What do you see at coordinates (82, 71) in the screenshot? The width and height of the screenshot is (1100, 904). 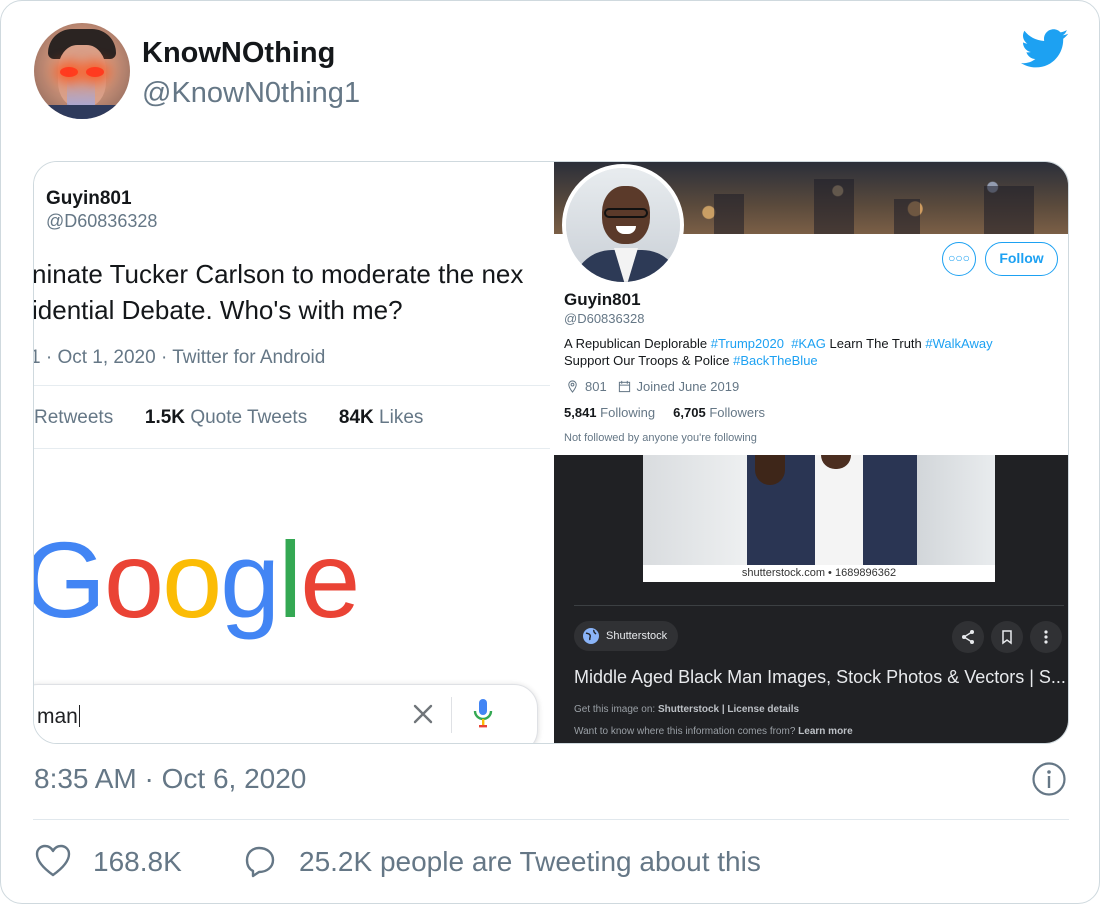 I see `author-avatar` at bounding box center [82, 71].